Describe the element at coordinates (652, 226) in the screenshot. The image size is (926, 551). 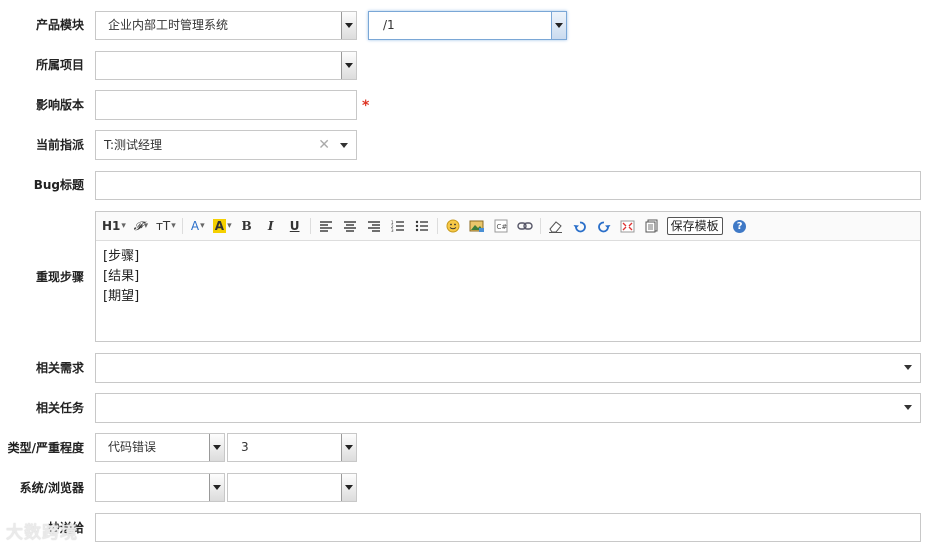
I see `template-icon` at that location.